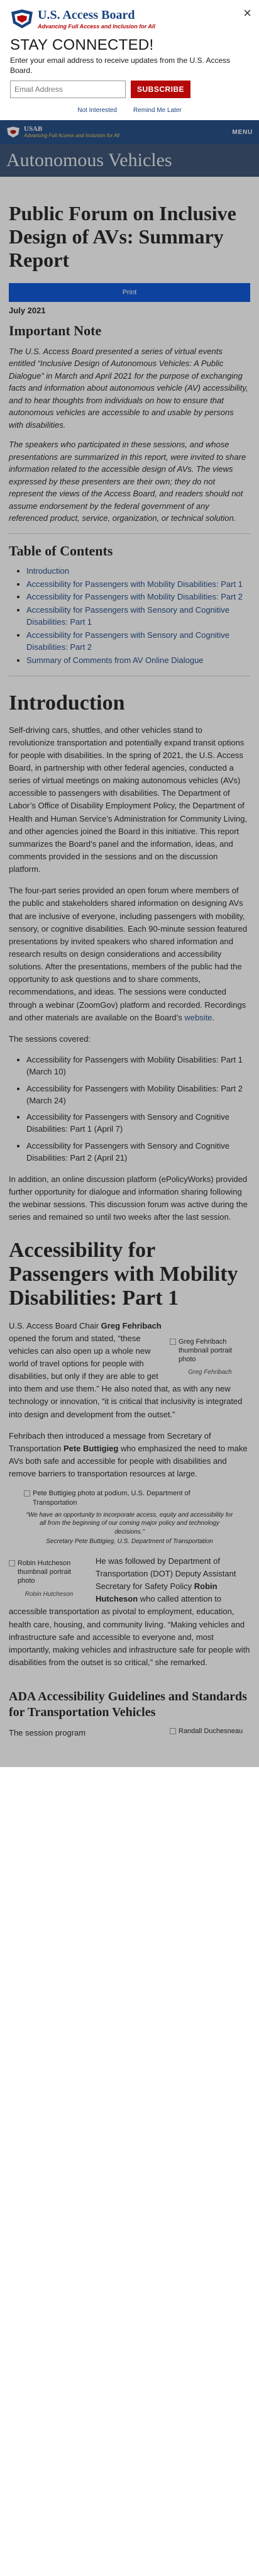 The height and width of the screenshot is (2576, 259). I want to click on sessions-lead: The sessions covered:, so click(50, 1039).